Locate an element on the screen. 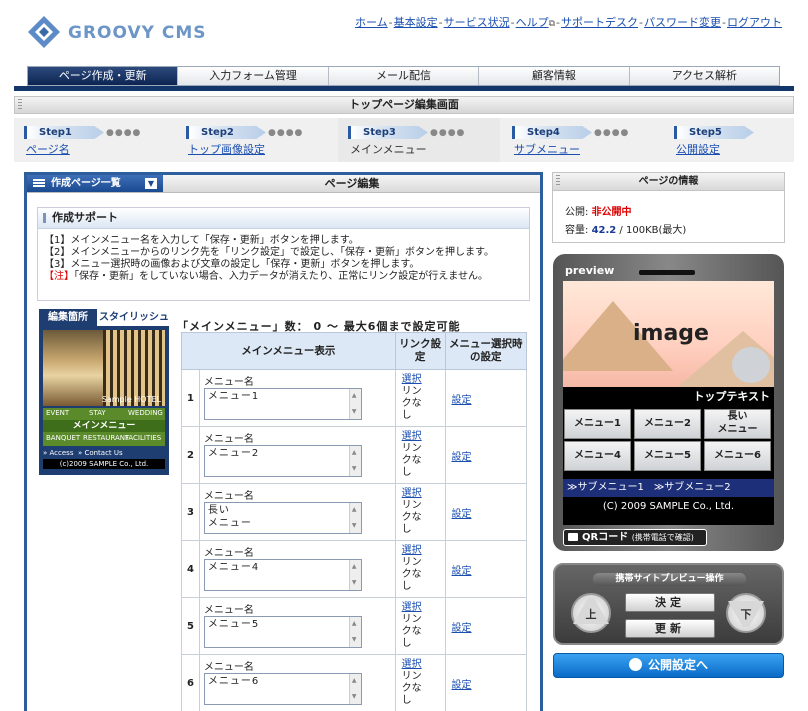 Image resolution: width=808 pixels, height=711 pixels. preview-menu-button: メニュー1 is located at coordinates (597, 424).